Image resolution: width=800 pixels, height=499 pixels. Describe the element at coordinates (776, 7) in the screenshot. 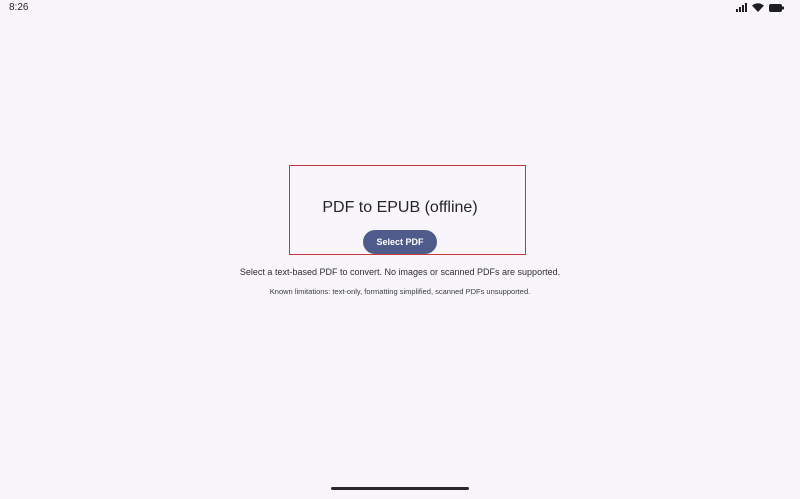

I see `battery-icon` at that location.